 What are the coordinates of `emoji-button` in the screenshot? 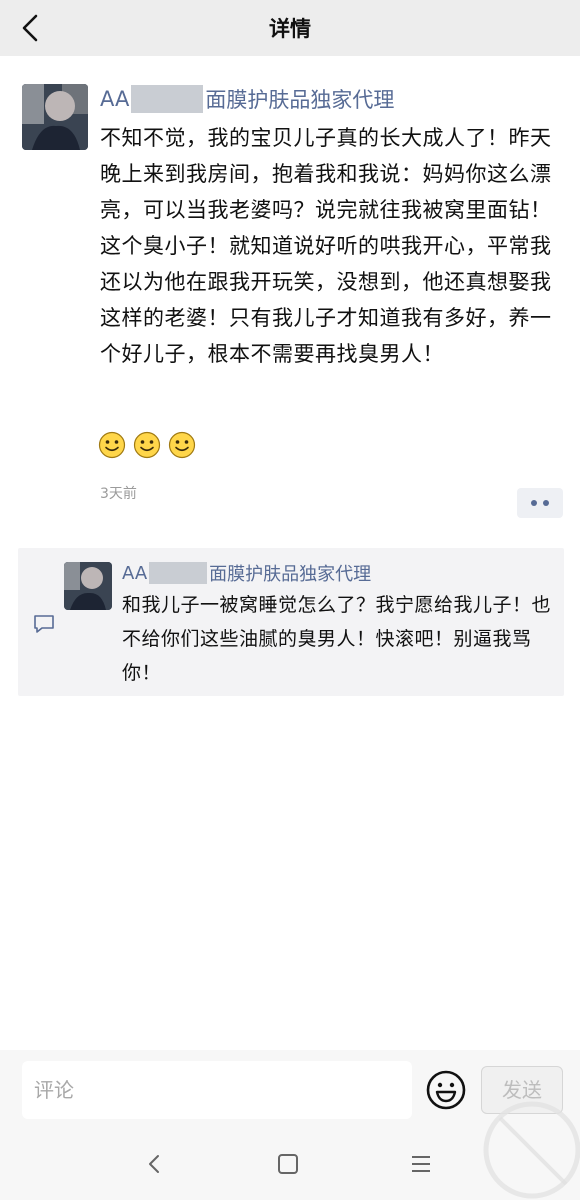 It's located at (446, 1090).